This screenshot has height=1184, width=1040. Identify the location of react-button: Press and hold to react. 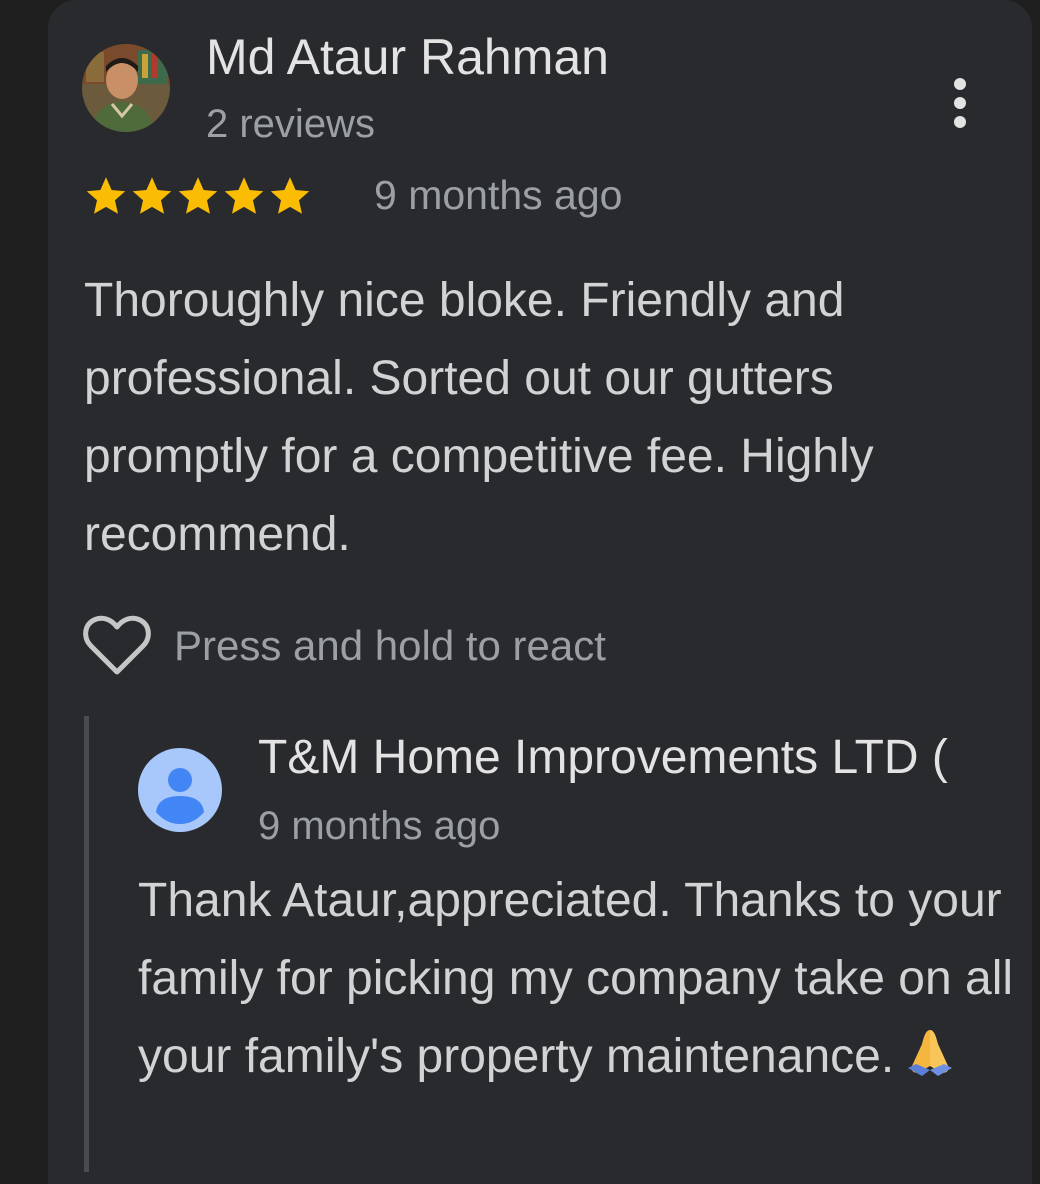
(344, 646).